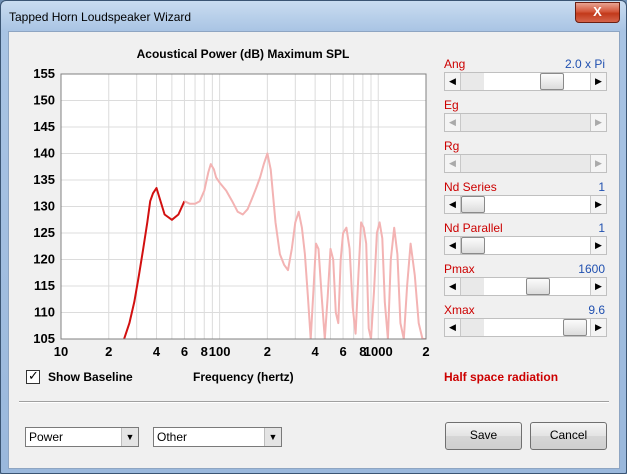 The image size is (627, 474). I want to click on y-tick-label: 140, so click(44, 153).